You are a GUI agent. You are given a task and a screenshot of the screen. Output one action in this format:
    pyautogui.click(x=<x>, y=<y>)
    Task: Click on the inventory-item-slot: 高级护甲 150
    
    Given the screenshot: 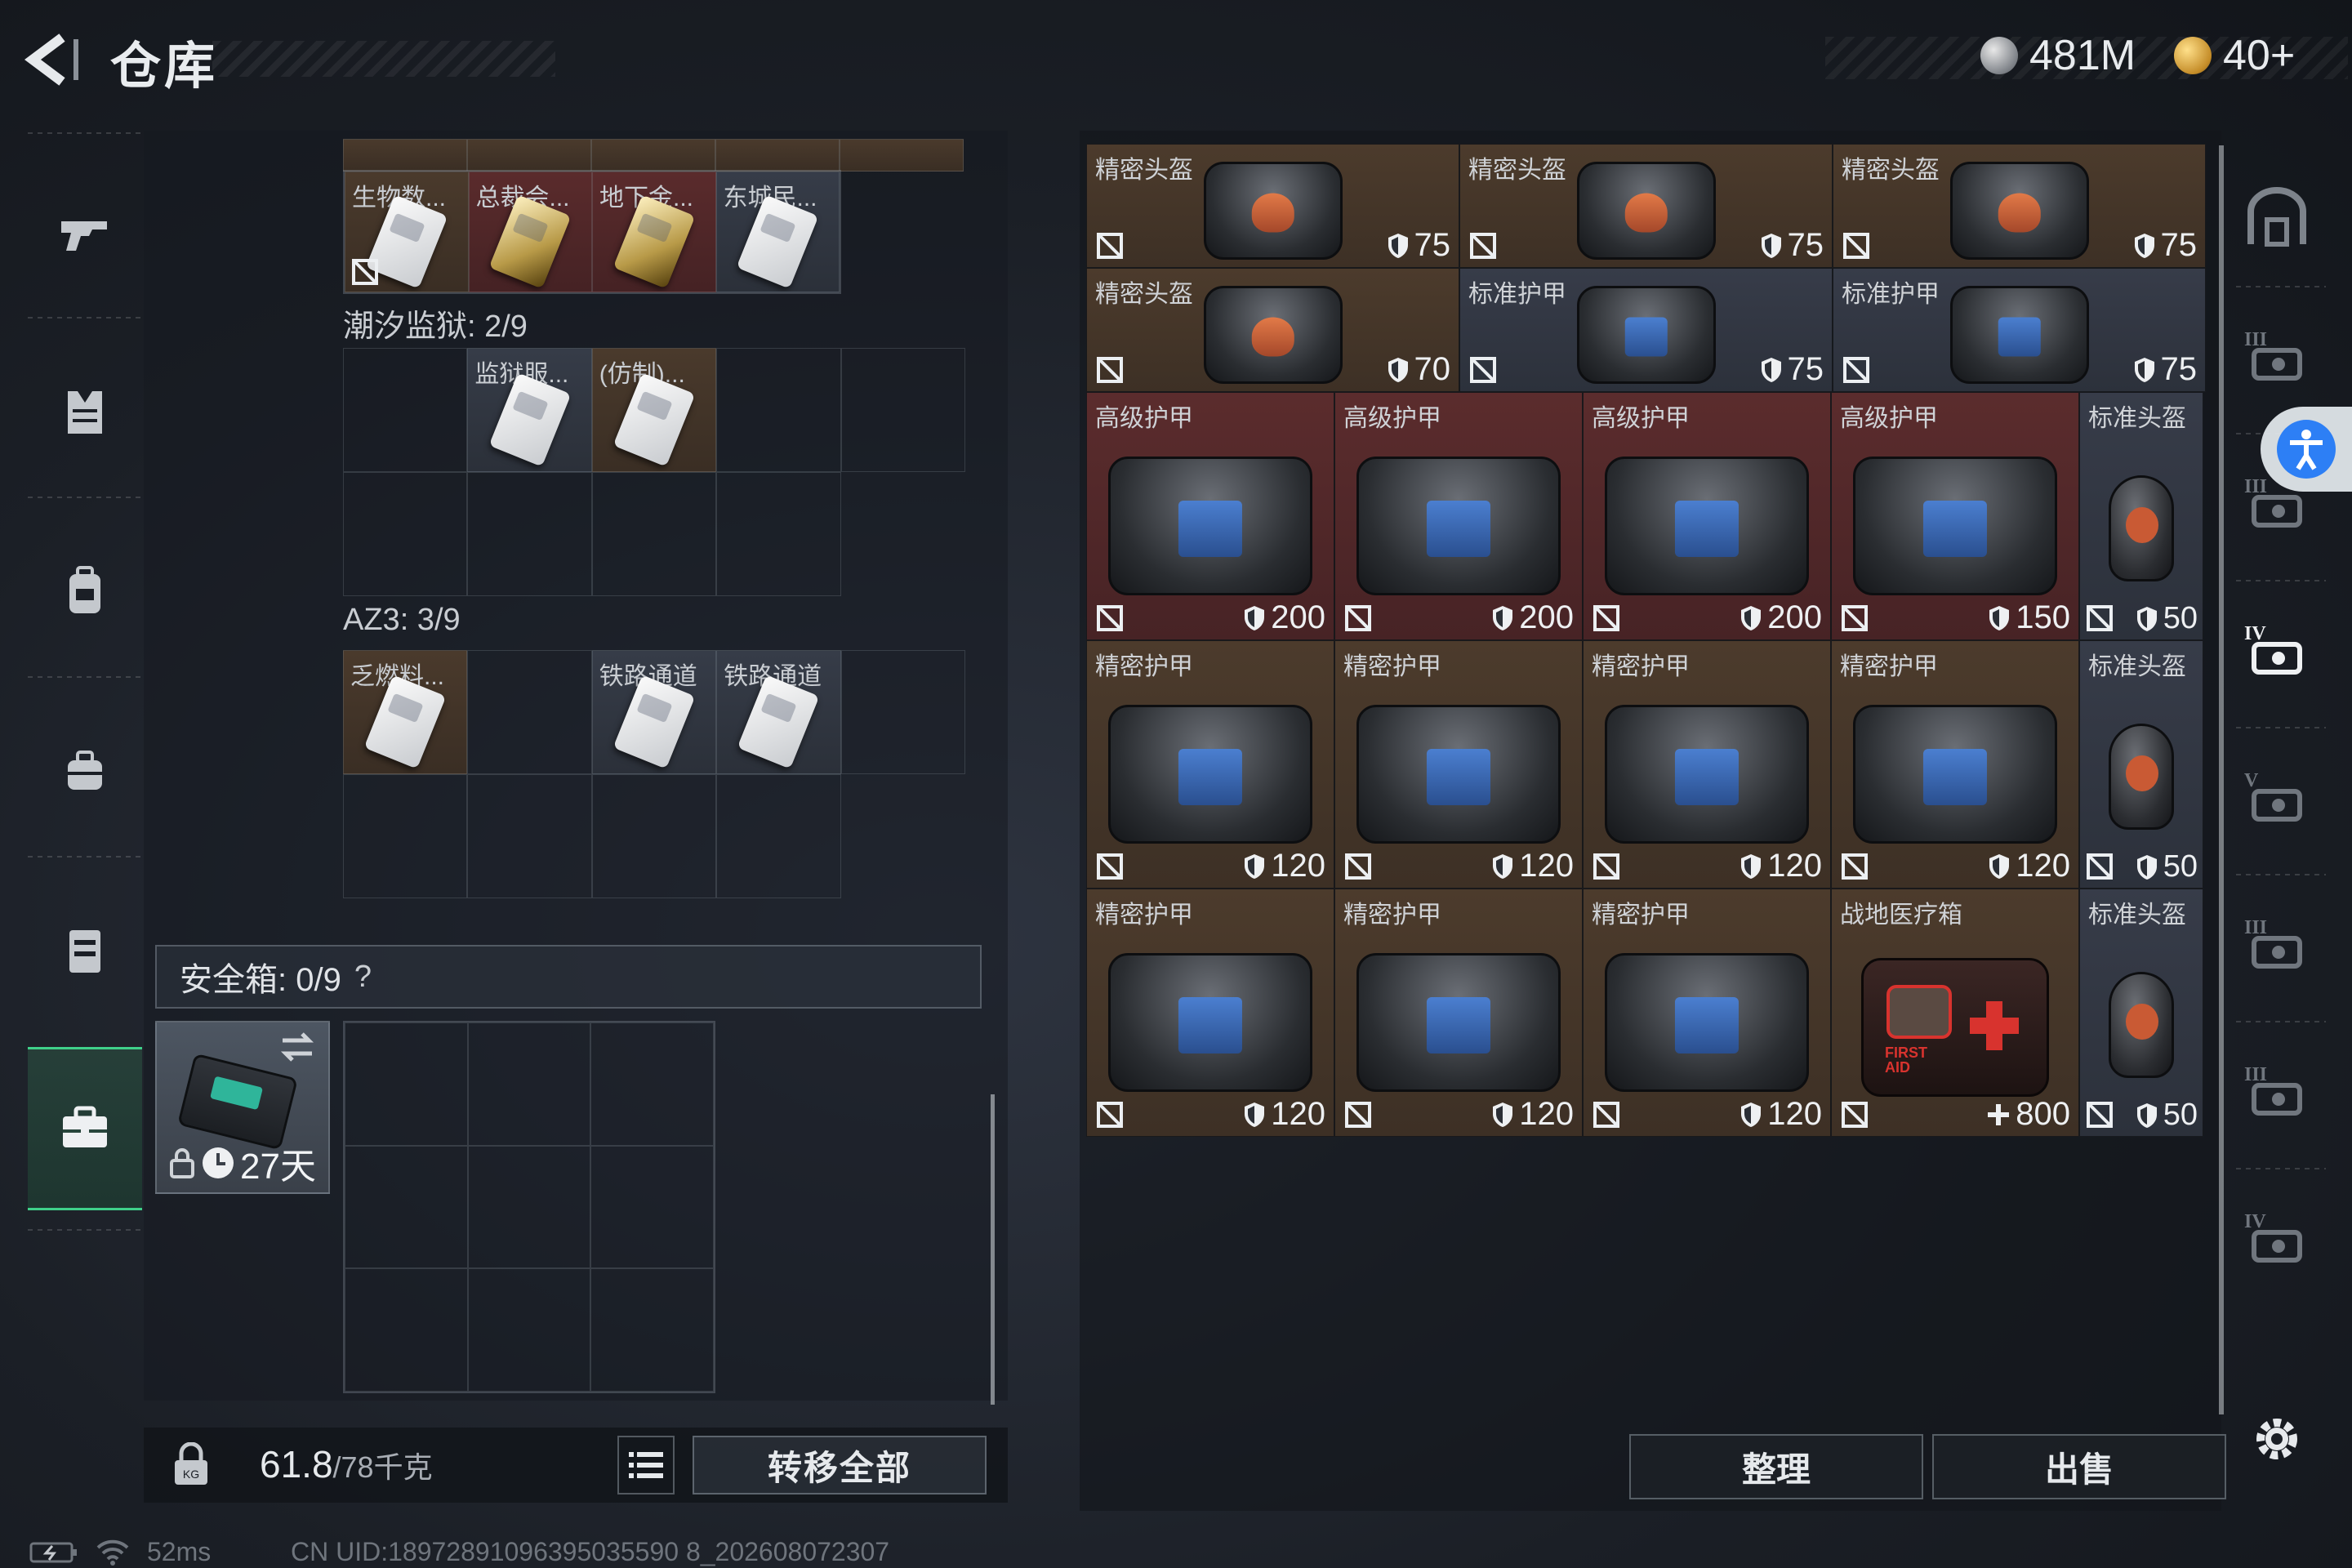 What is the action you would take?
    pyautogui.click(x=1955, y=516)
    